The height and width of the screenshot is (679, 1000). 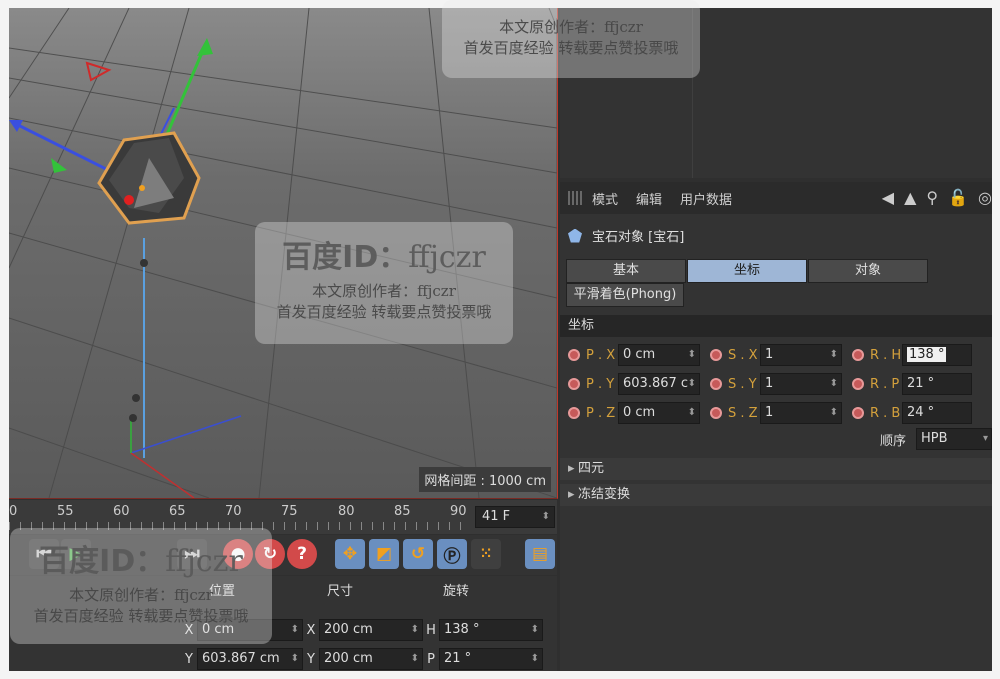 What do you see at coordinates (418, 554) in the screenshot?
I see `rotate-key-icon: ↺` at bounding box center [418, 554].